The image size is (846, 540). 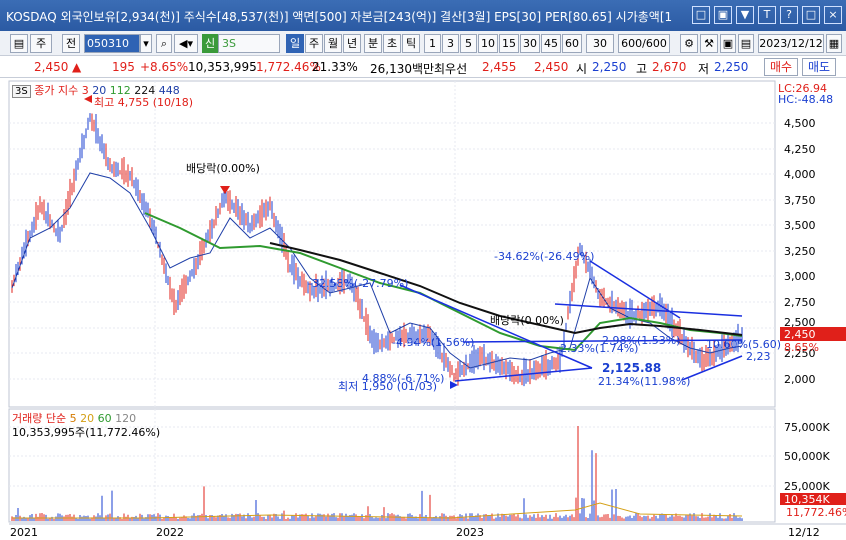 I want to click on sound-icon: ◀▾, so click(x=186, y=43).